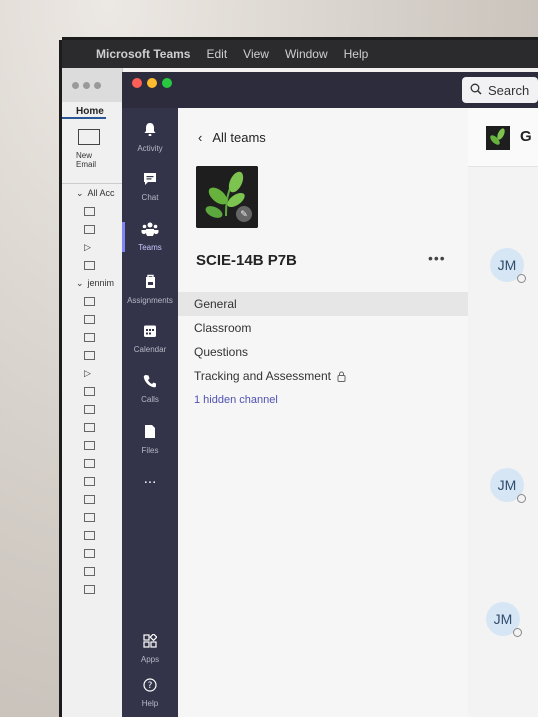 The image size is (538, 717). I want to click on minimize-window-icon, so click(152, 83).